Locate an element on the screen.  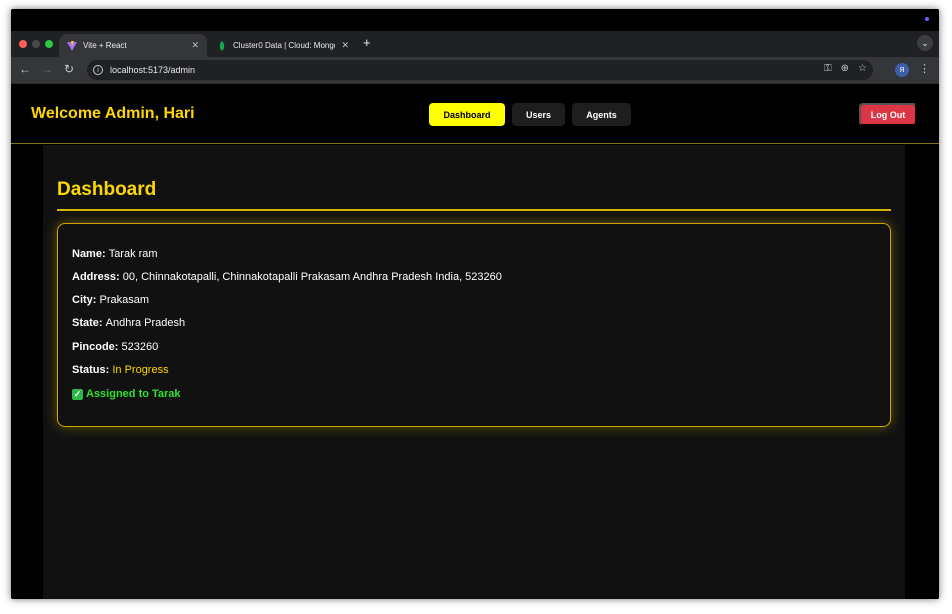
maximize-window-button is located at coordinates (49, 44).